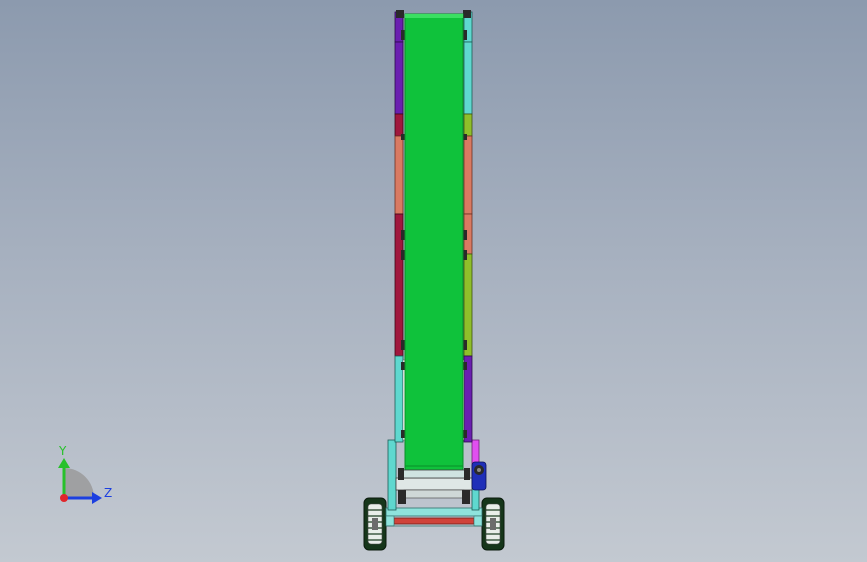 This screenshot has height=562, width=867. What do you see at coordinates (434, 243) in the screenshot?
I see `conveyor-belt` at bounding box center [434, 243].